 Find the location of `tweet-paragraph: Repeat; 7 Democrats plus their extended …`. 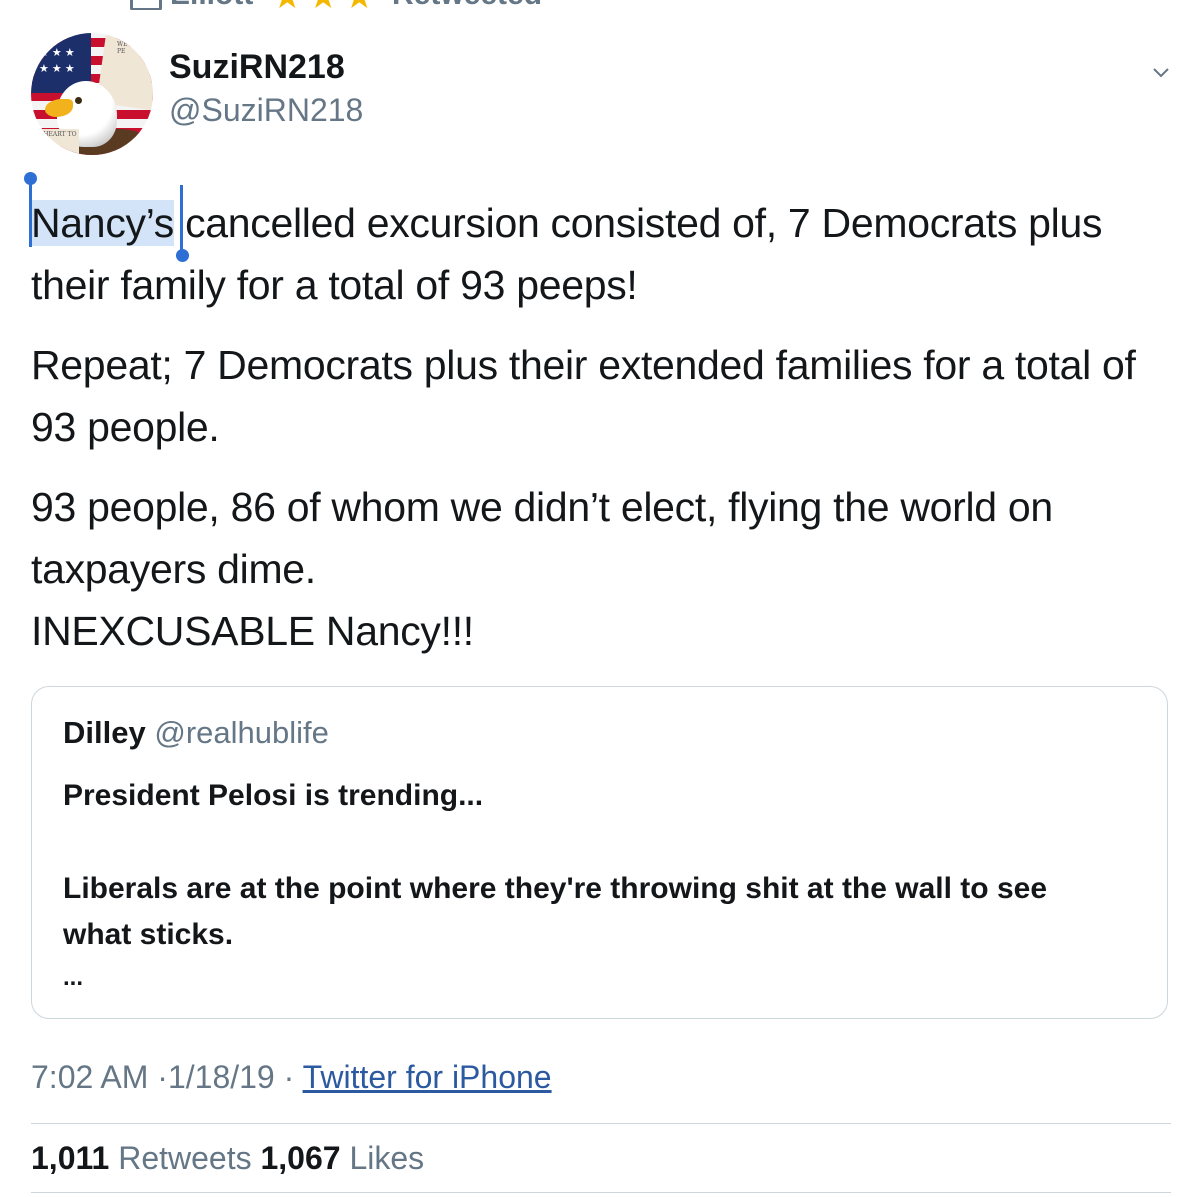

tweet-paragraph: Repeat; 7 Democrats plus their extended … is located at coordinates (583, 396).